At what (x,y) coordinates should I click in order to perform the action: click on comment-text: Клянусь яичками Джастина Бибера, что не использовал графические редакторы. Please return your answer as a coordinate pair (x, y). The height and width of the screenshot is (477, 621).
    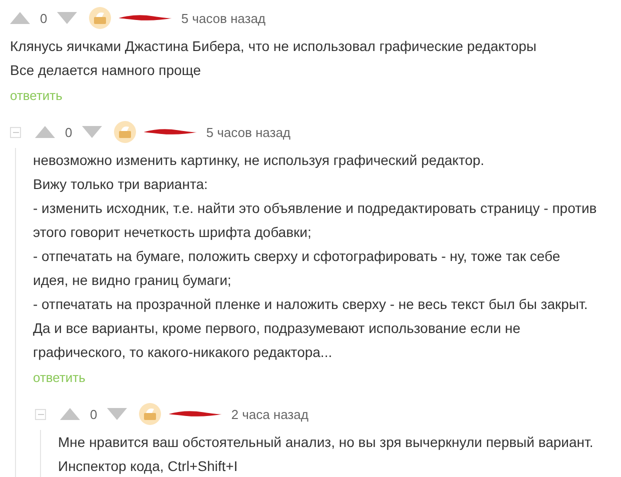
    Looking at the image, I should click on (274, 46).